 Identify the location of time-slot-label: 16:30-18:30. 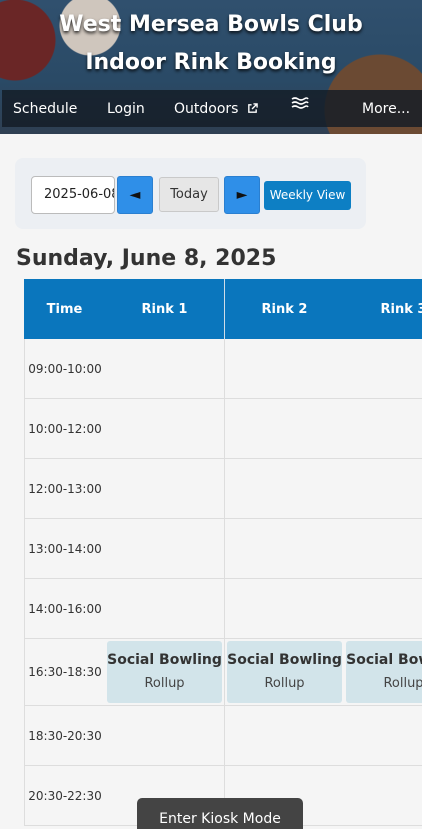
(65, 672).